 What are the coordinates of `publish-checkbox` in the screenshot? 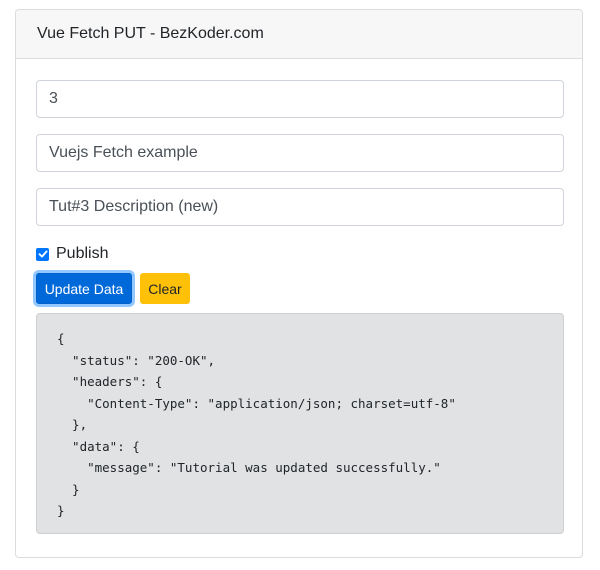 It's located at (42, 254).